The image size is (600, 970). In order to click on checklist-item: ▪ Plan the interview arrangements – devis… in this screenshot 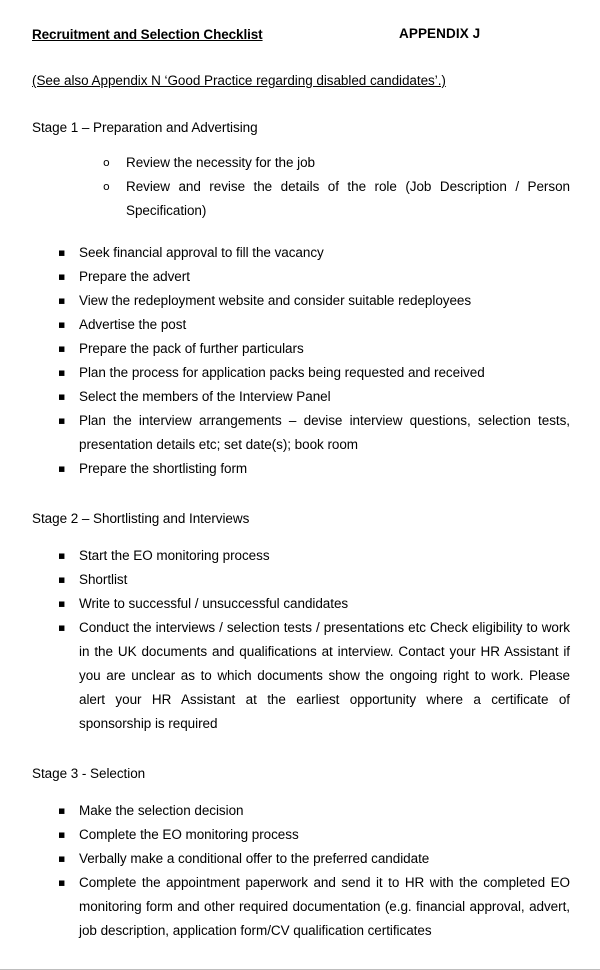, I will do `click(301, 433)`.